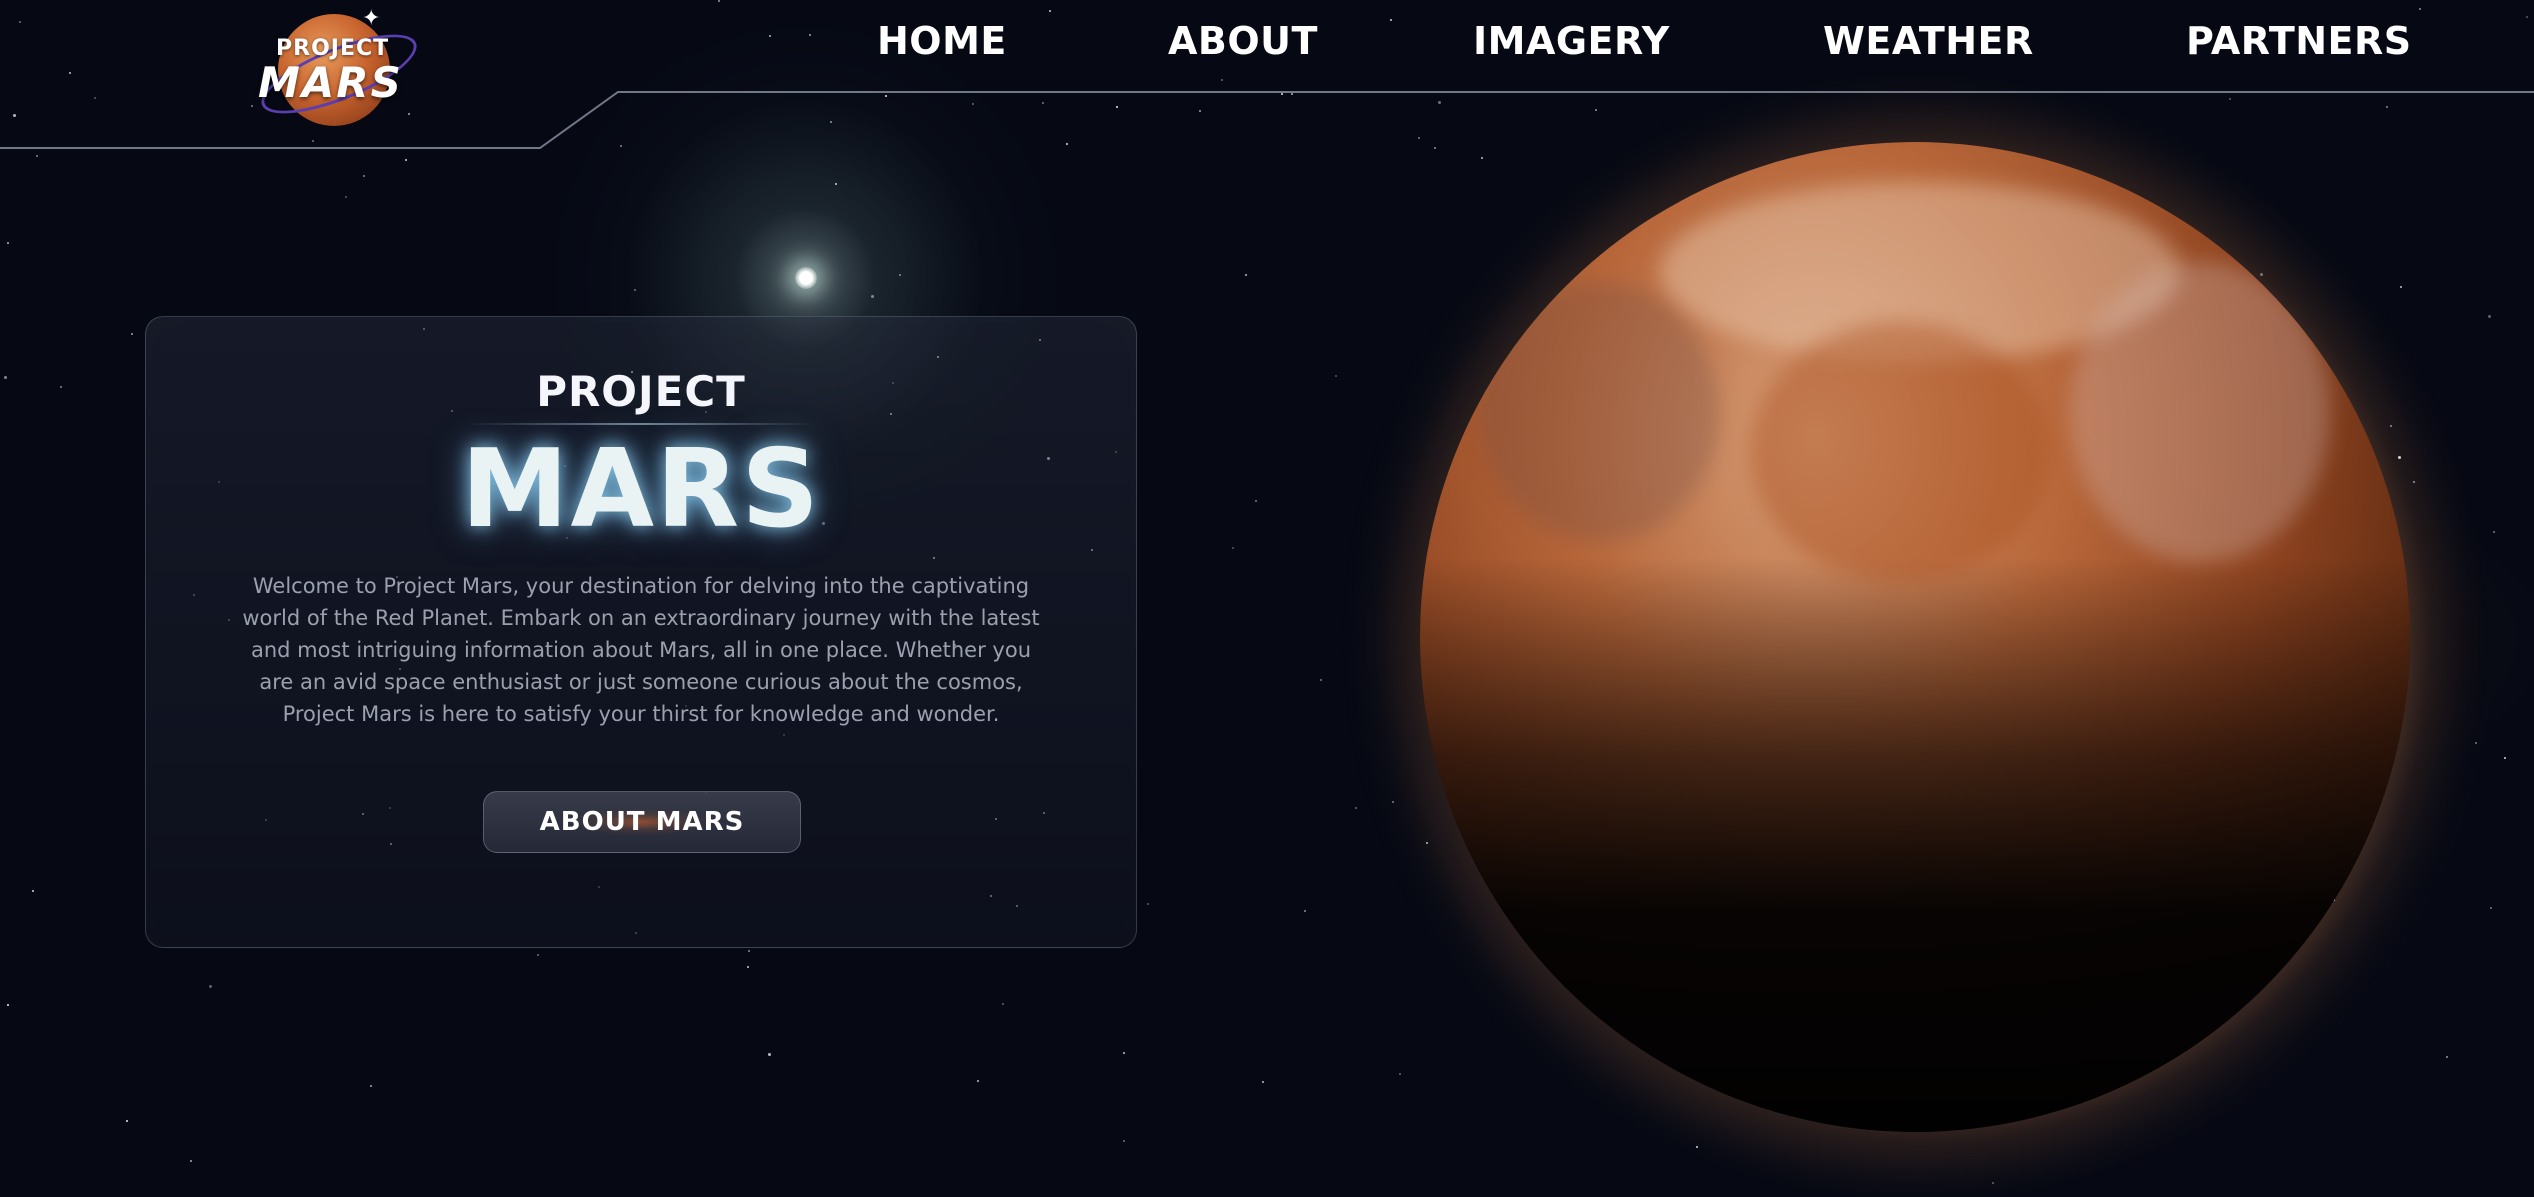 The image size is (2534, 1197). What do you see at coordinates (806, 278) in the screenshot?
I see `distant-sun` at bounding box center [806, 278].